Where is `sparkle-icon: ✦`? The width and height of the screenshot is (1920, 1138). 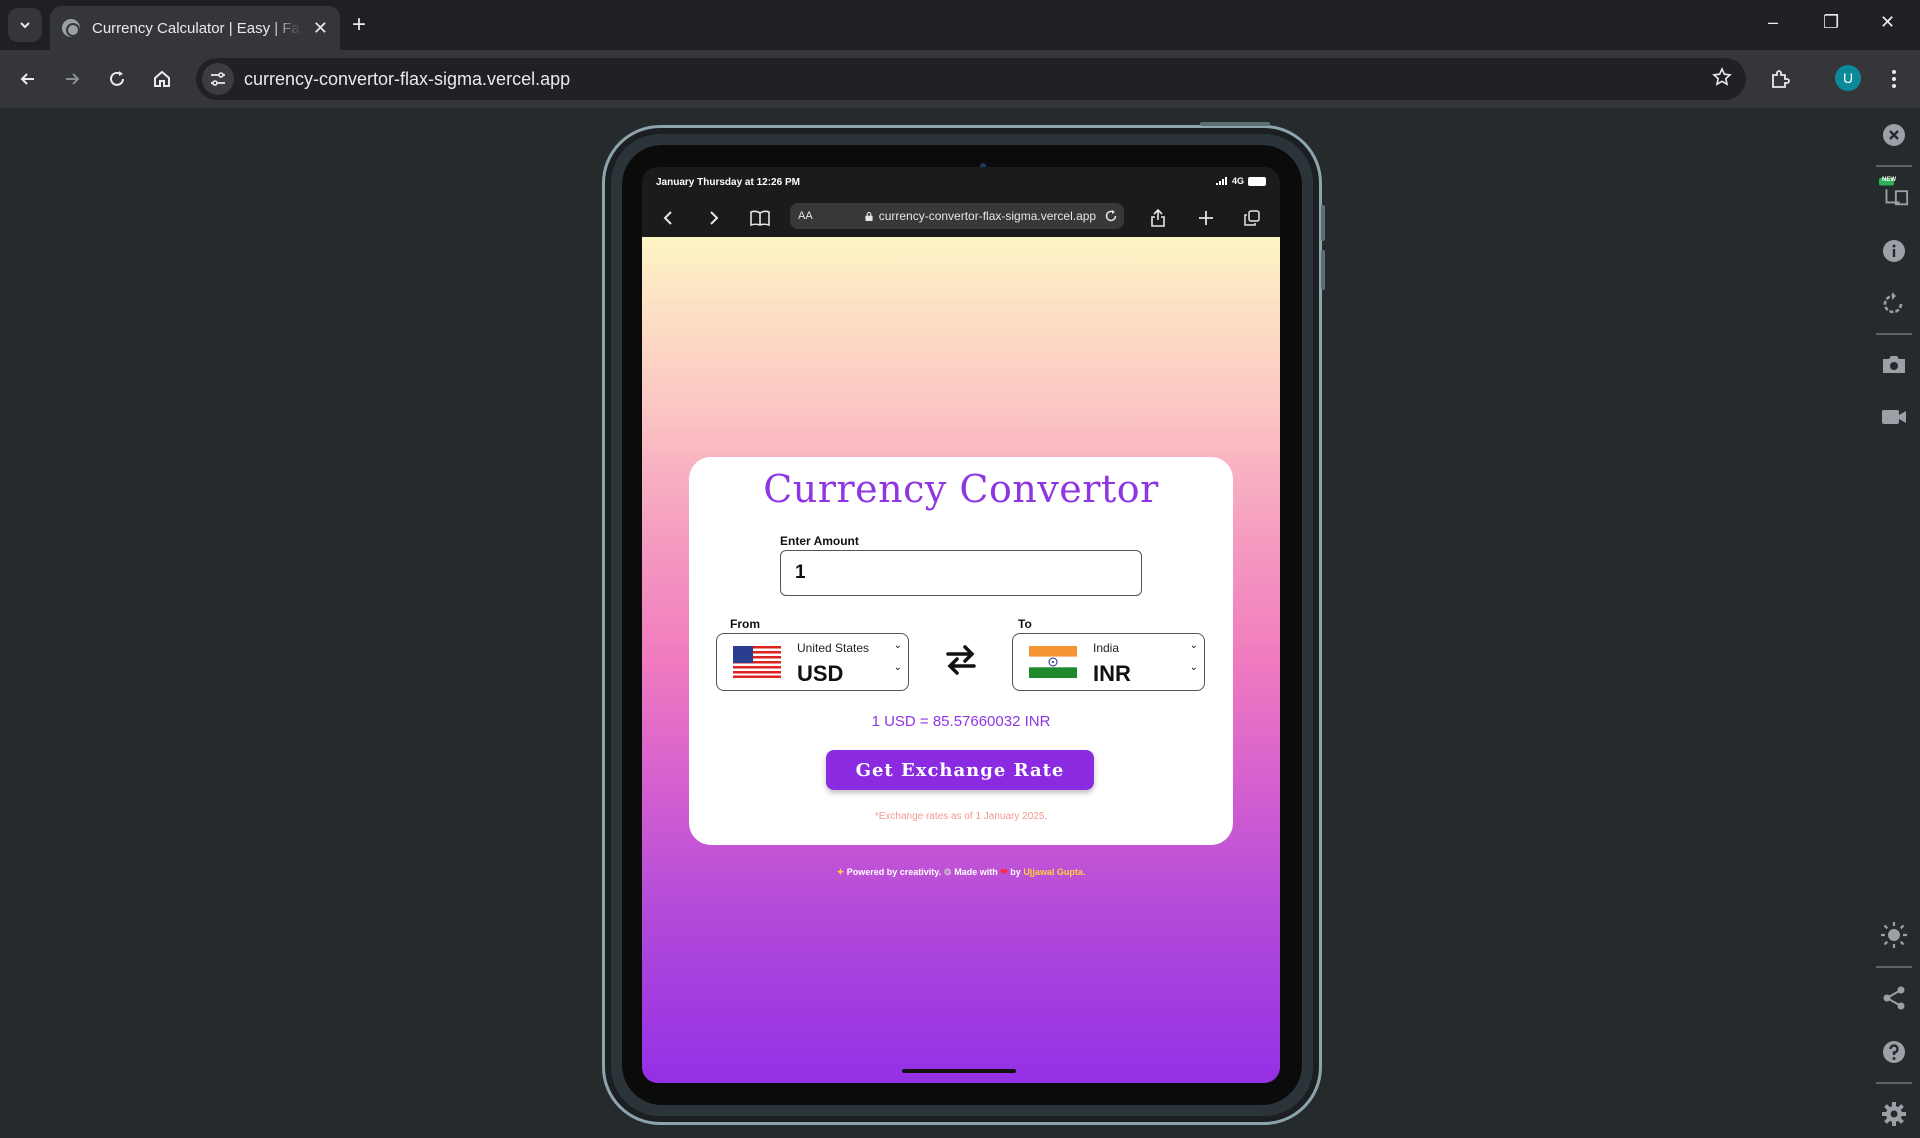 sparkle-icon: ✦ is located at coordinates (840, 872).